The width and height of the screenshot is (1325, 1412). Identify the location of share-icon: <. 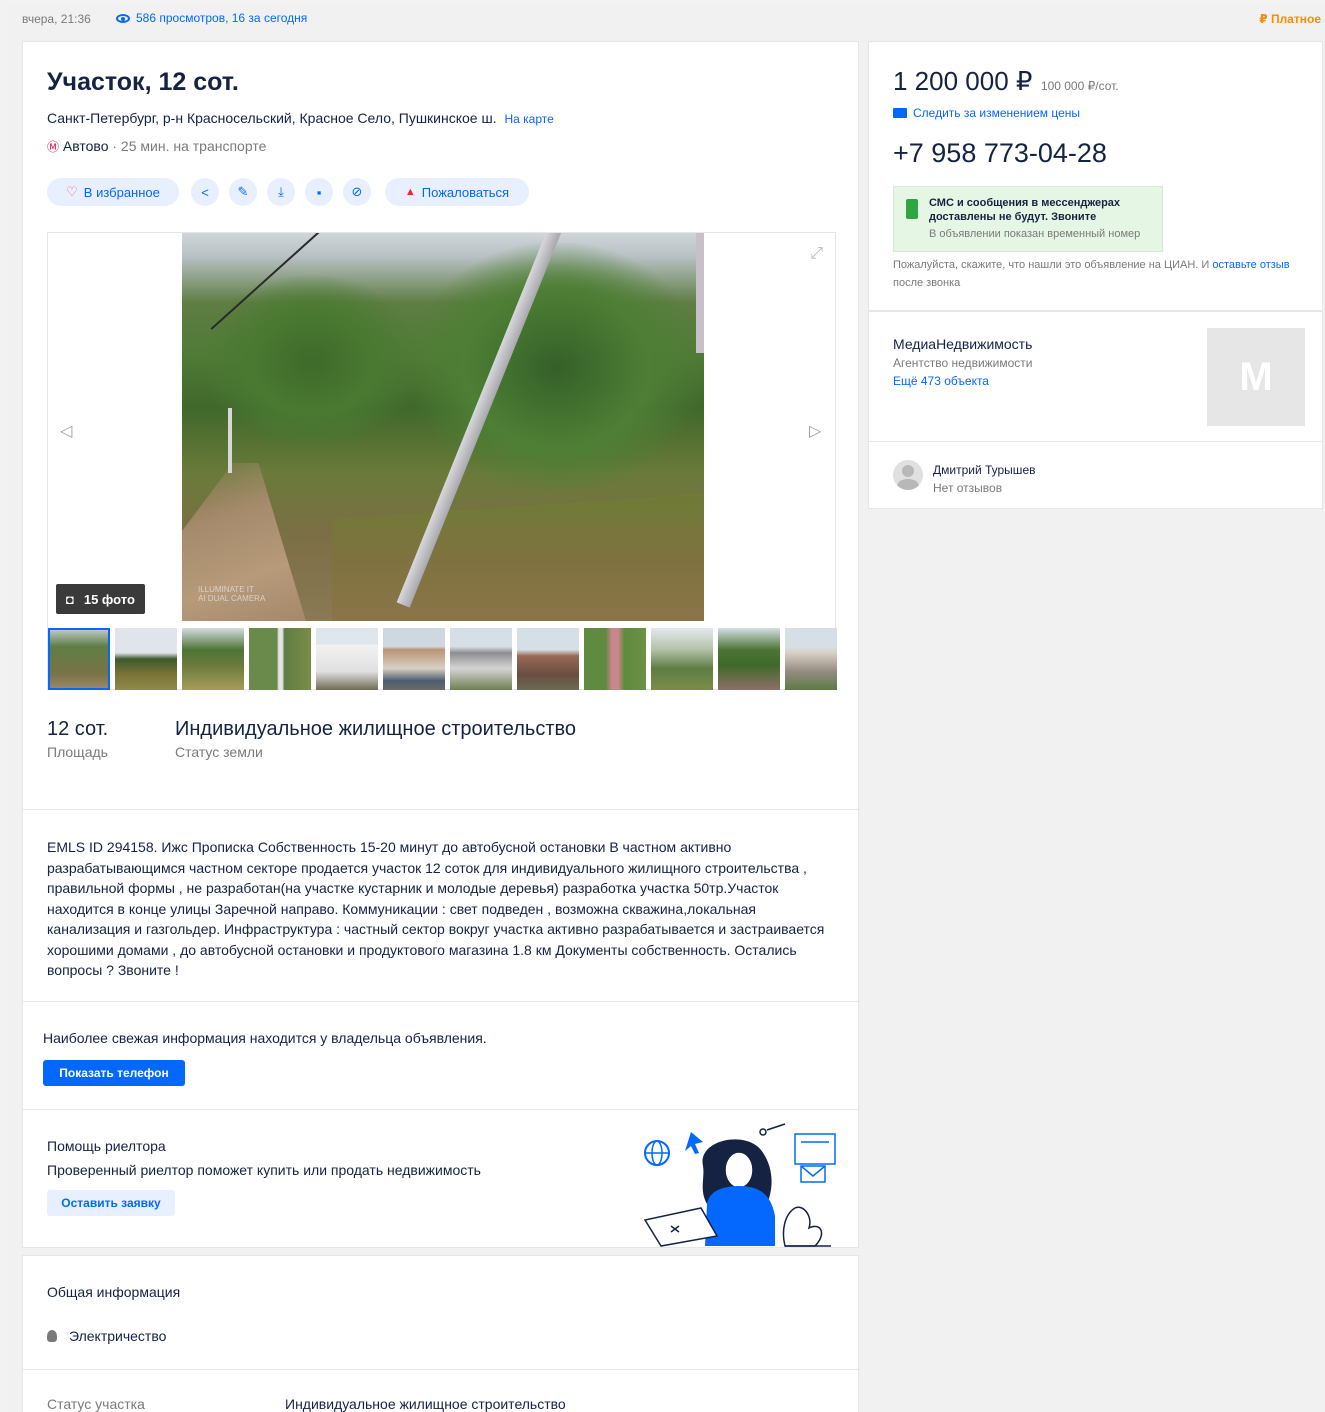
(205, 192).